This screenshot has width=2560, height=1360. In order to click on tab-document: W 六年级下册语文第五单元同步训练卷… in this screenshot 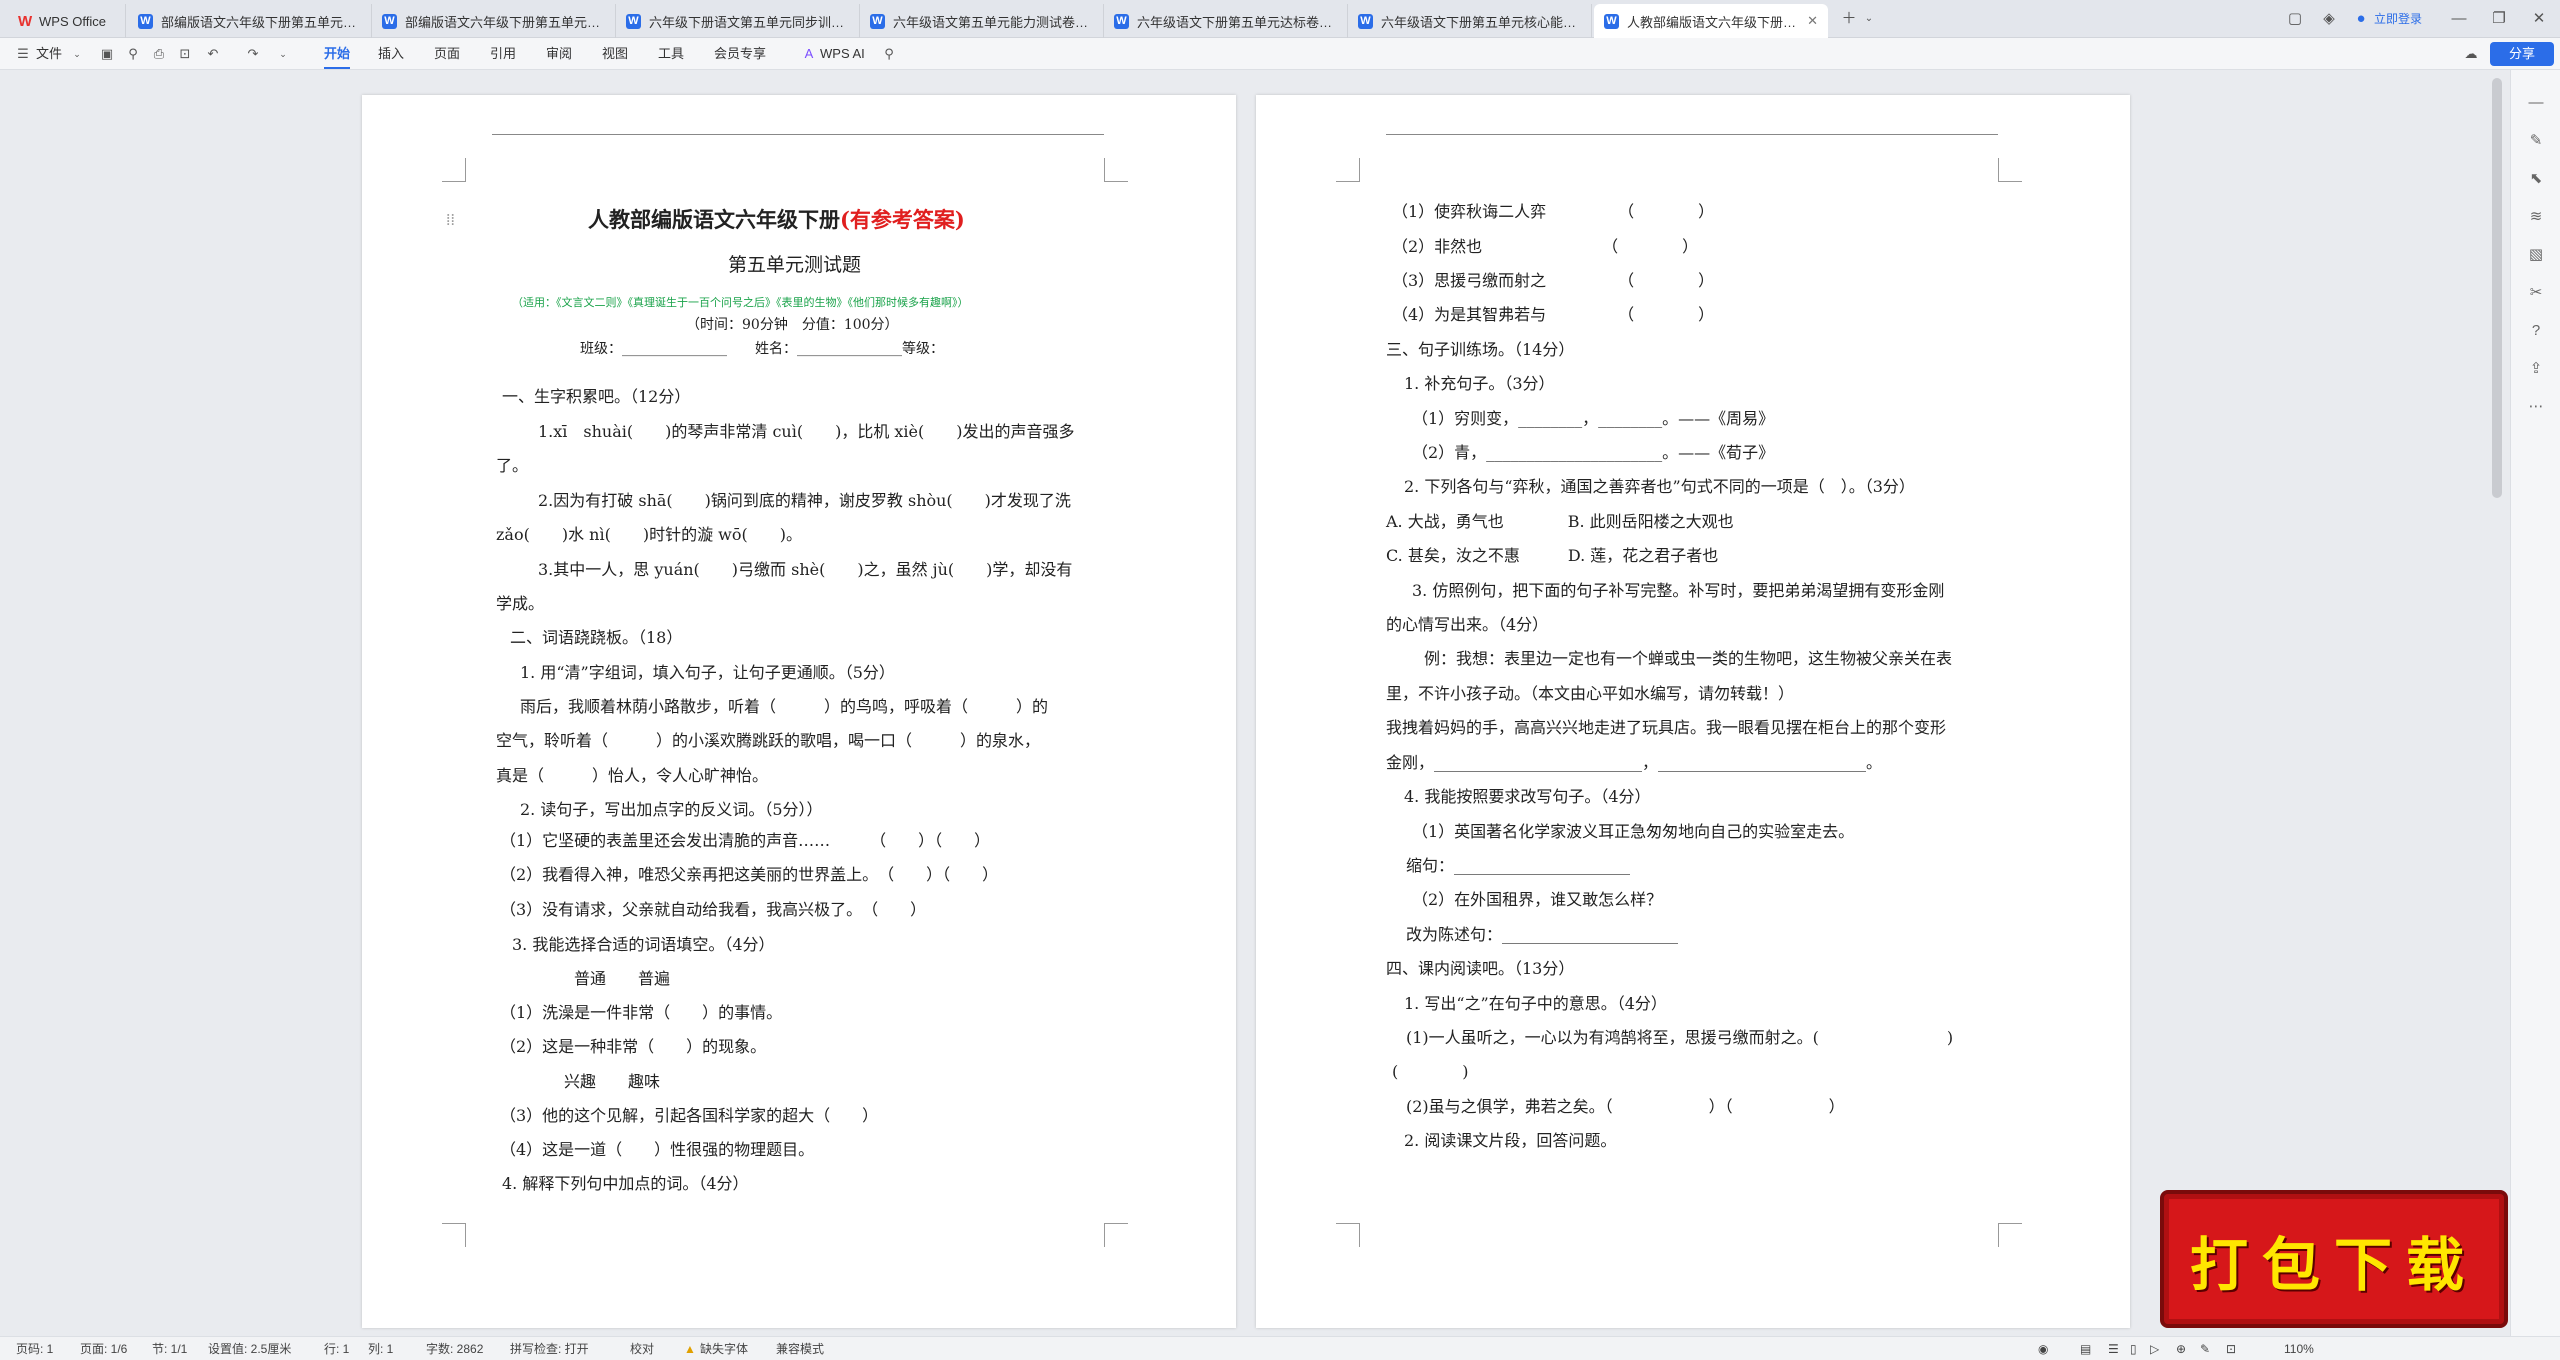, I will do `click(738, 21)`.